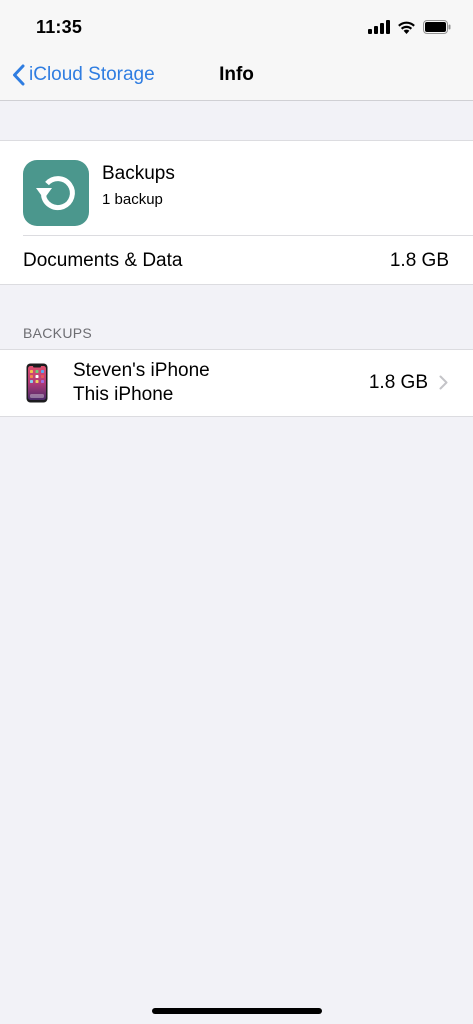 The height and width of the screenshot is (1024, 473). Describe the element at coordinates (59, 27) in the screenshot. I see `status-time: 11:35` at that location.